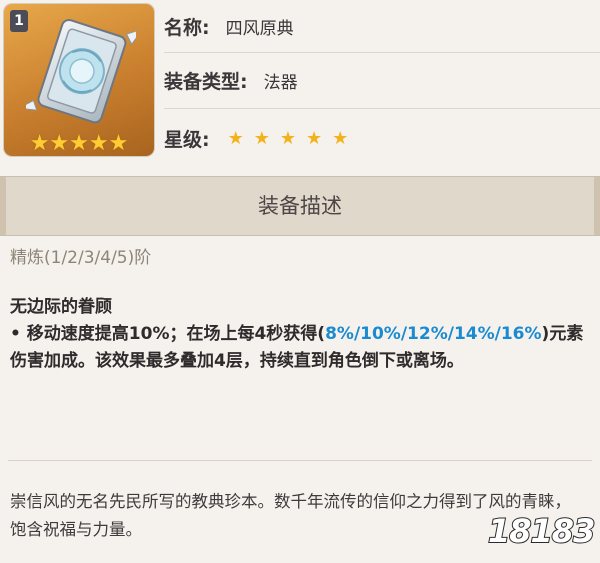  I want to click on catalyst-book-icon, so click(81, 71).